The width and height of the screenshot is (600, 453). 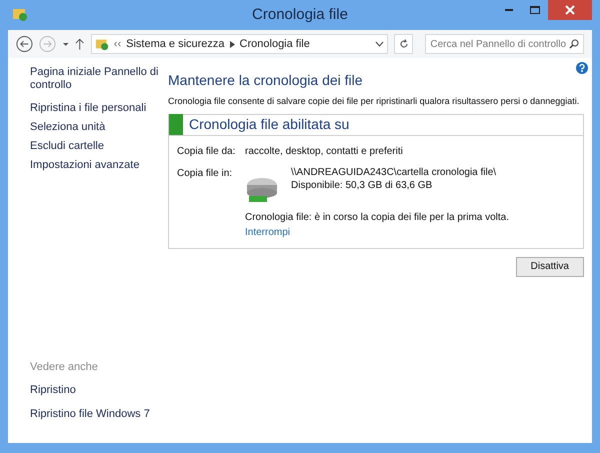 What do you see at coordinates (275, 44) in the screenshot?
I see `breadcrumb-item: Cronologia file` at bounding box center [275, 44].